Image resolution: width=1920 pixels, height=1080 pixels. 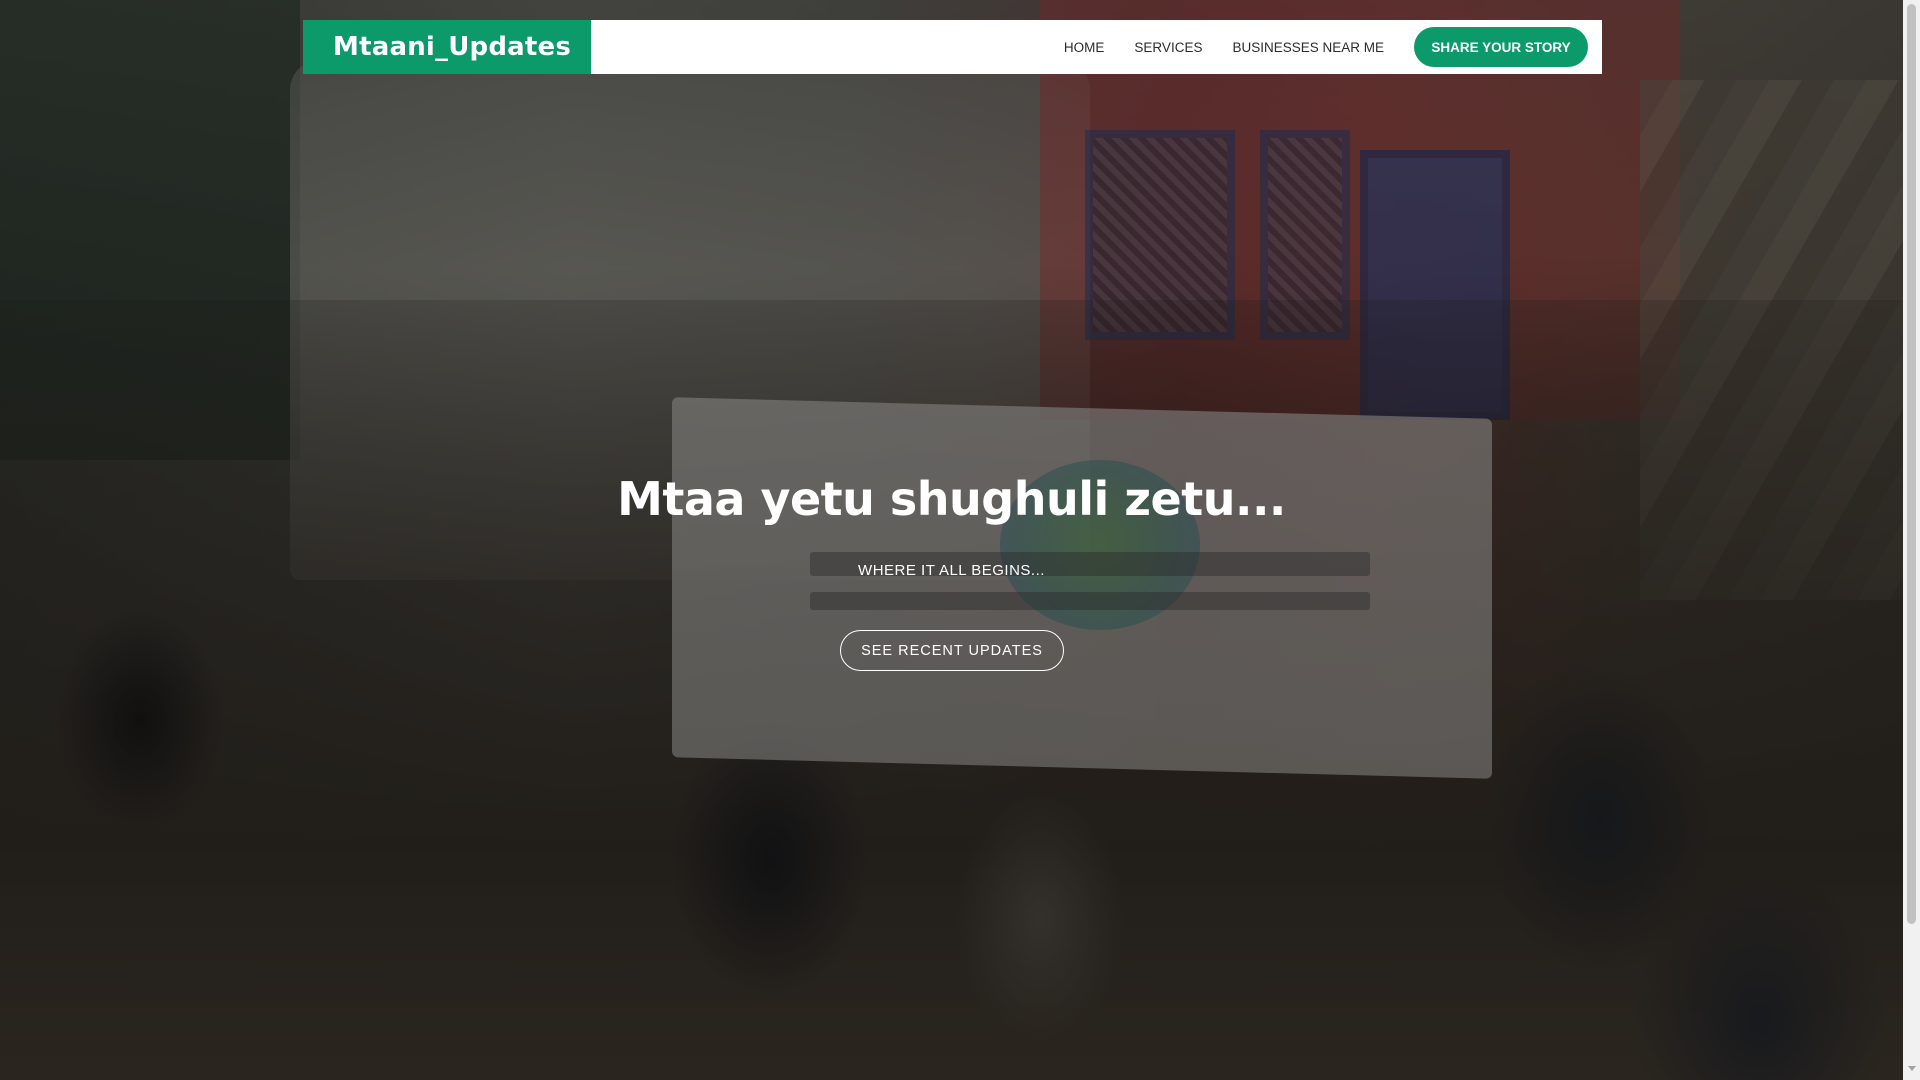 I want to click on see-recent-updates-button: SEE RECENT UPDATES, so click(x=952, y=650).